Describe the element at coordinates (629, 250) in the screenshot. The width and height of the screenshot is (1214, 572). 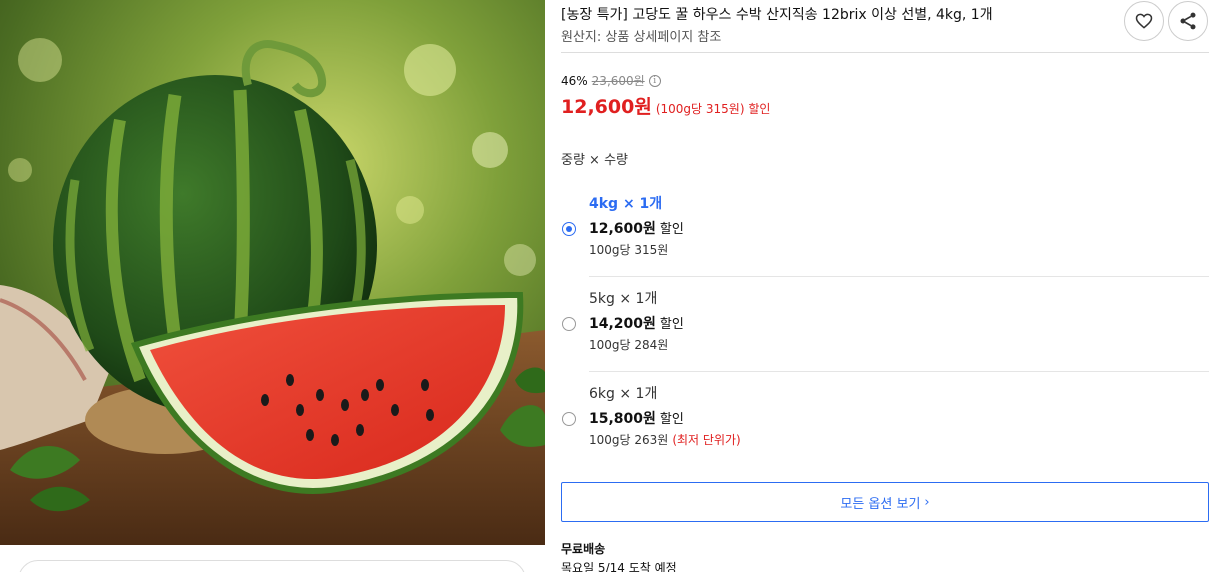
I see `option-unit-price: 100g당 315원` at that location.